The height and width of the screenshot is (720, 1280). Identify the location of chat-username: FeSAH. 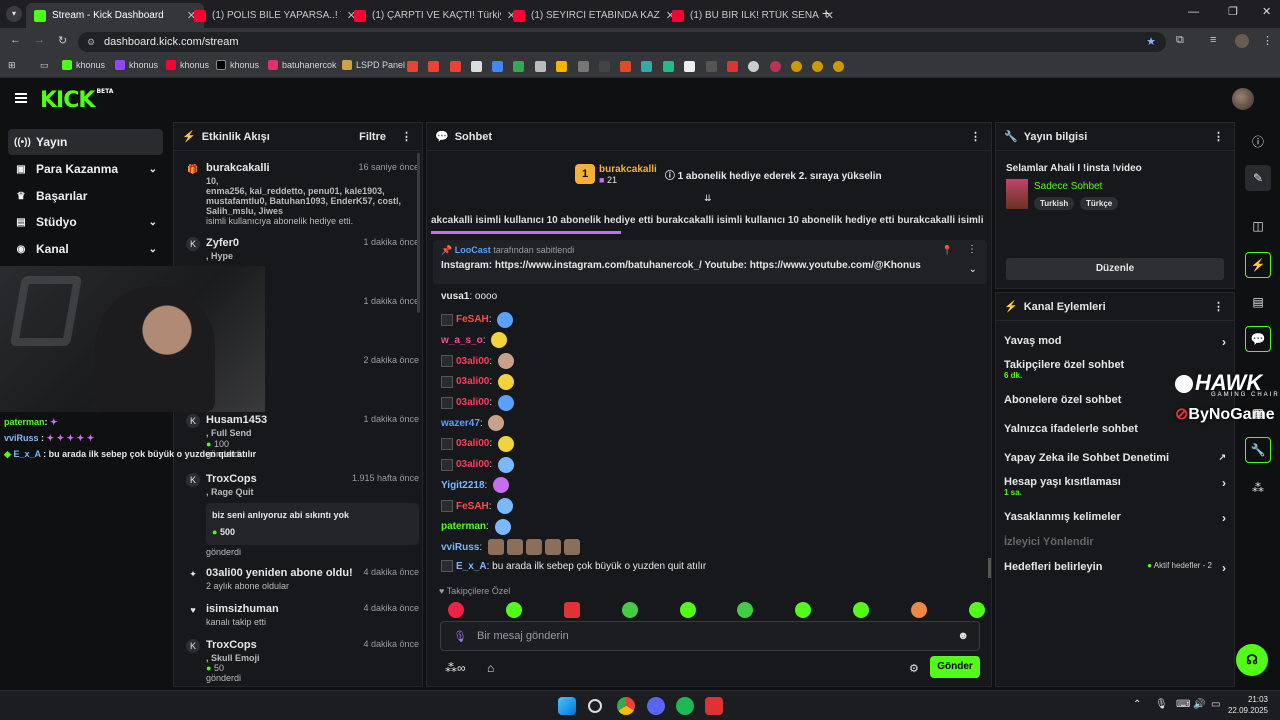
(472, 506).